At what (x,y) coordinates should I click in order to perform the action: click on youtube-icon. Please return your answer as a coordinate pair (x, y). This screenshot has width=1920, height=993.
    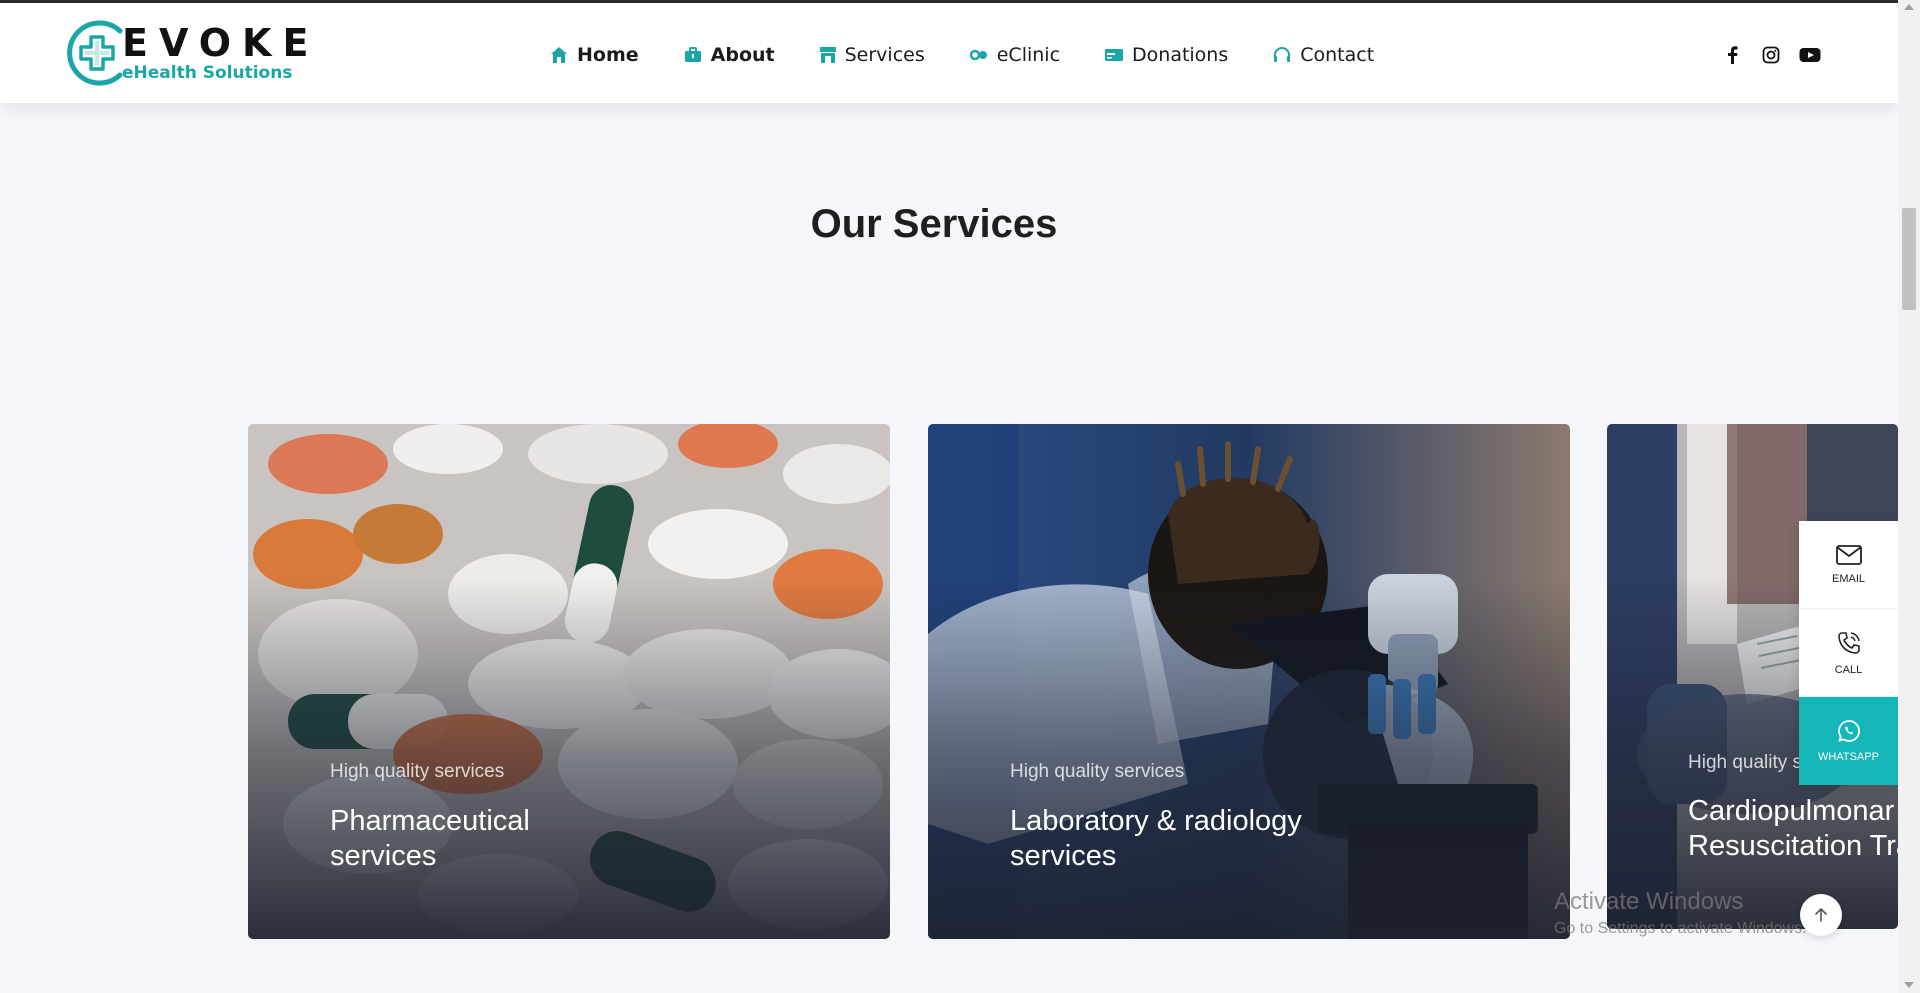
    Looking at the image, I should click on (1810, 55).